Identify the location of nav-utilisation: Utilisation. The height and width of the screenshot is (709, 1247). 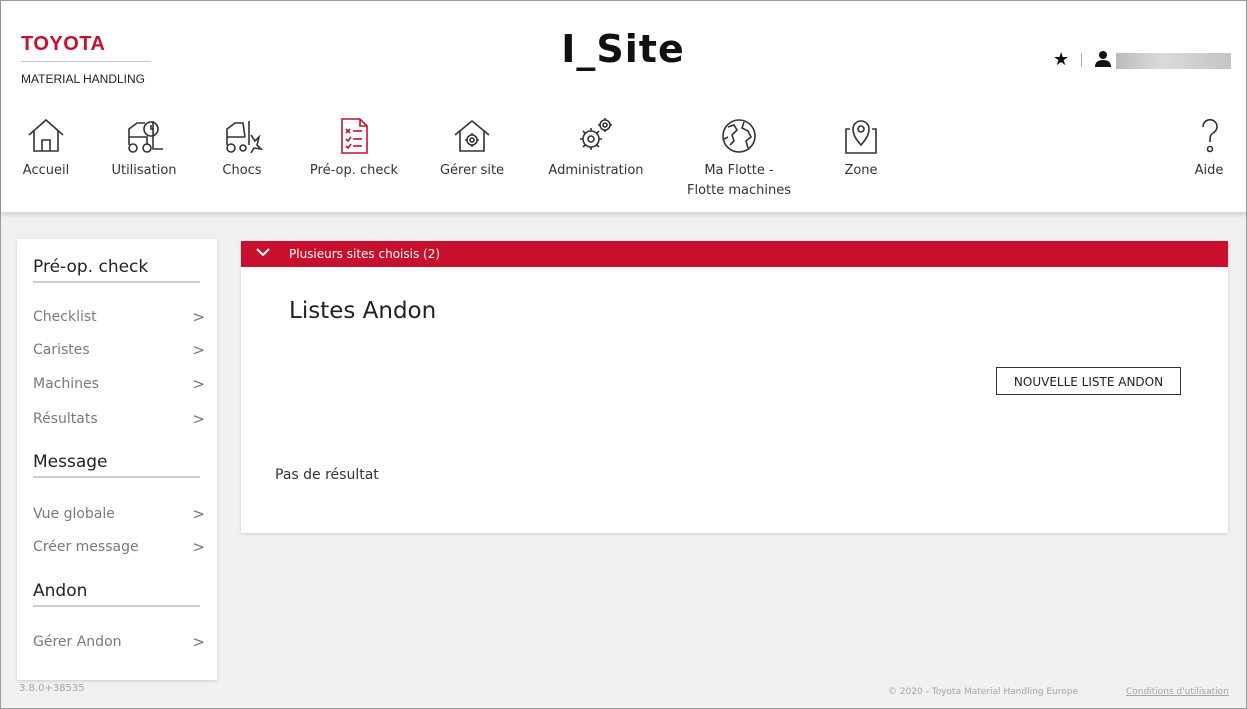
(144, 148).